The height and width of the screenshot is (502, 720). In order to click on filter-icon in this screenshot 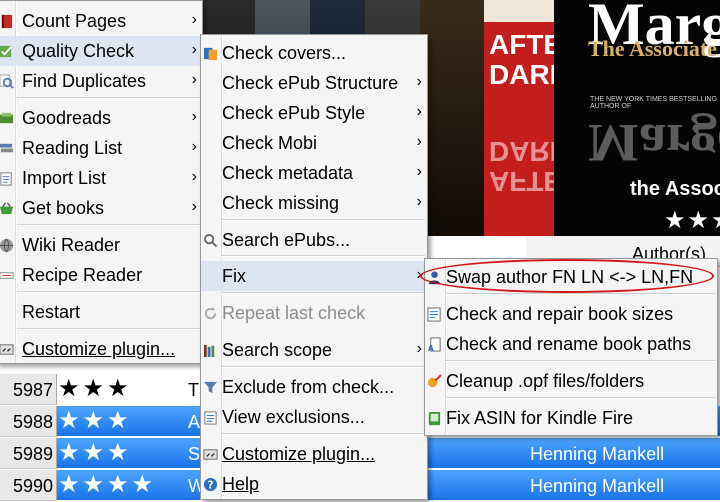, I will do `click(210, 386)`.